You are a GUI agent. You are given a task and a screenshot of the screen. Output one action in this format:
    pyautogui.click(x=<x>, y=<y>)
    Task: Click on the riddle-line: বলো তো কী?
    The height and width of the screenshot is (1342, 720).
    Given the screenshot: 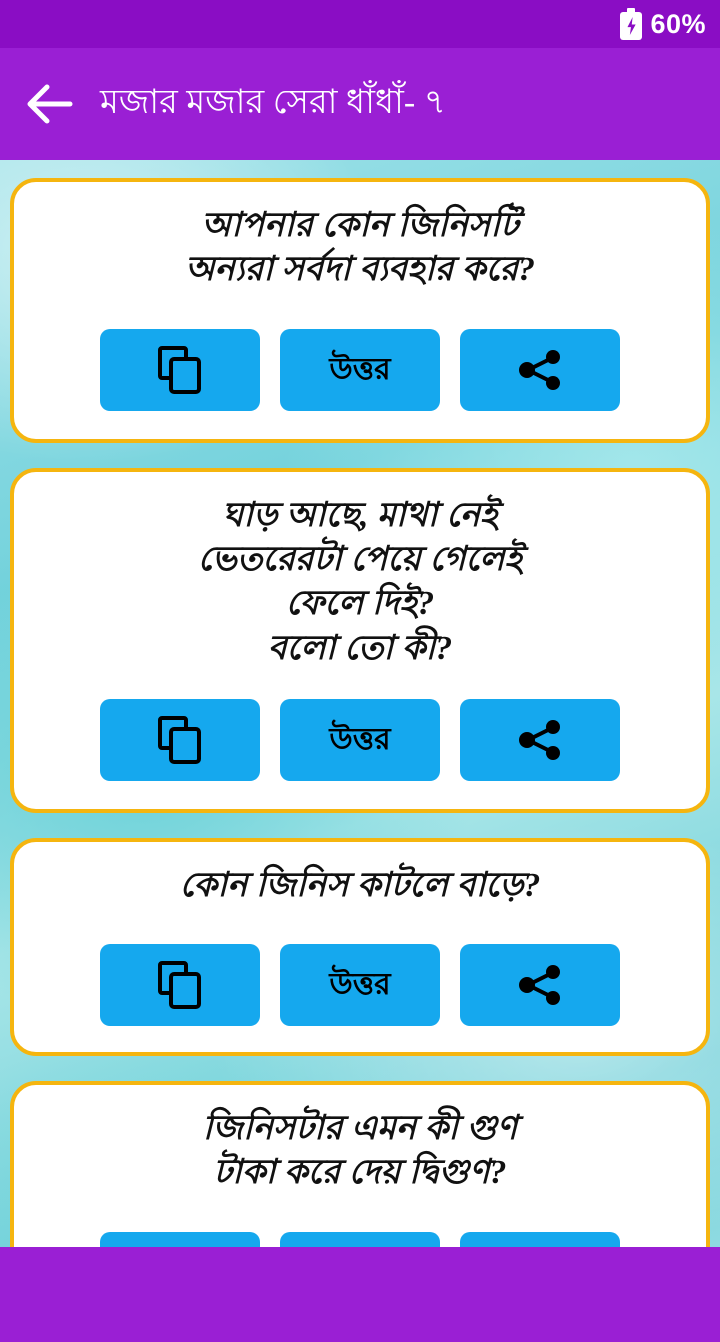 What is the action you would take?
    pyautogui.click(x=360, y=648)
    